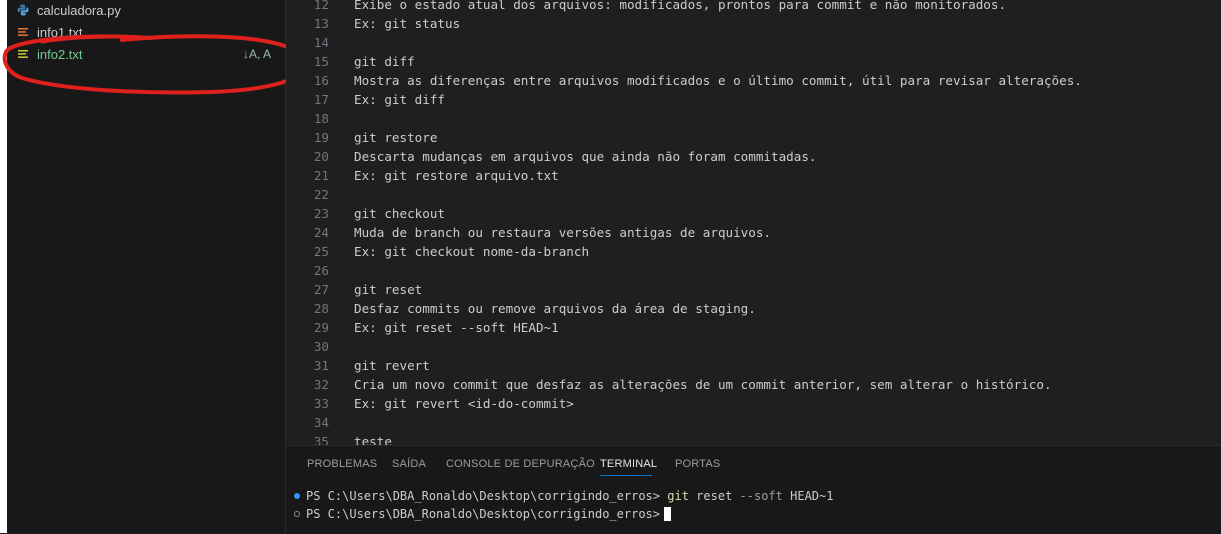  Describe the element at coordinates (23, 10) in the screenshot. I see `python-file-icon` at that location.